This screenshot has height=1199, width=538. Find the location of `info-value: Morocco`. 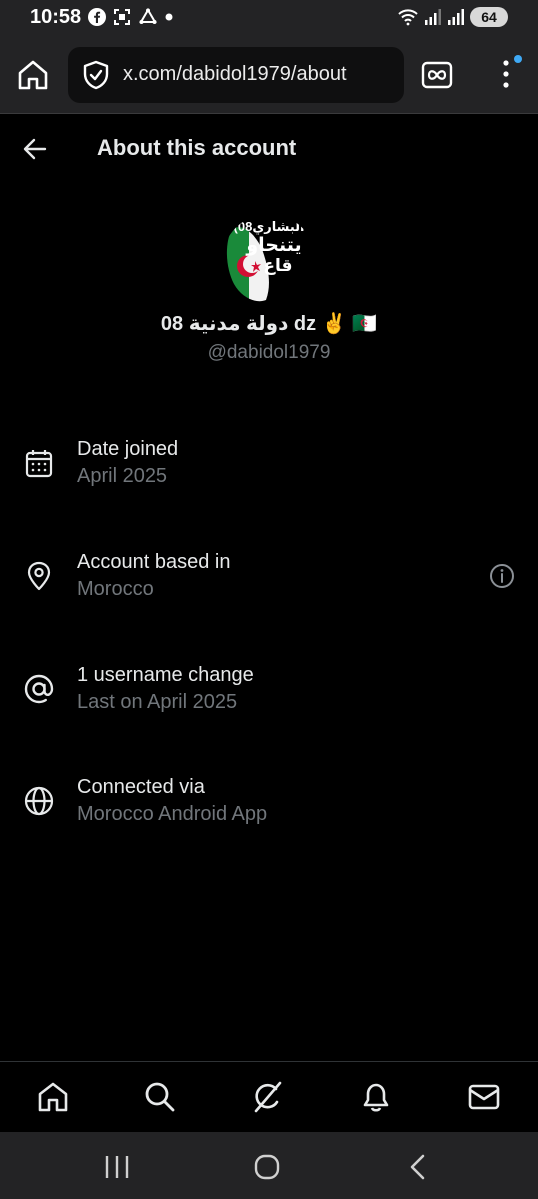

info-value: Morocco is located at coordinates (115, 589).